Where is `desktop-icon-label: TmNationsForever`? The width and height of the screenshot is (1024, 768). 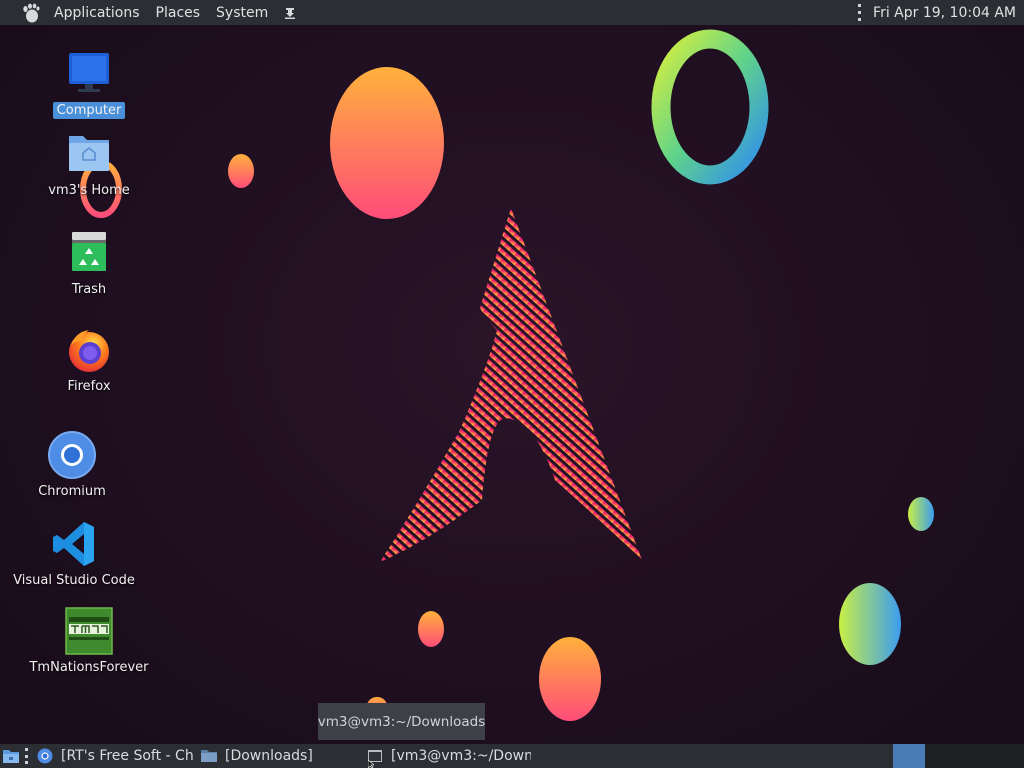
desktop-icon-label: TmNationsForever is located at coordinates (89, 667).